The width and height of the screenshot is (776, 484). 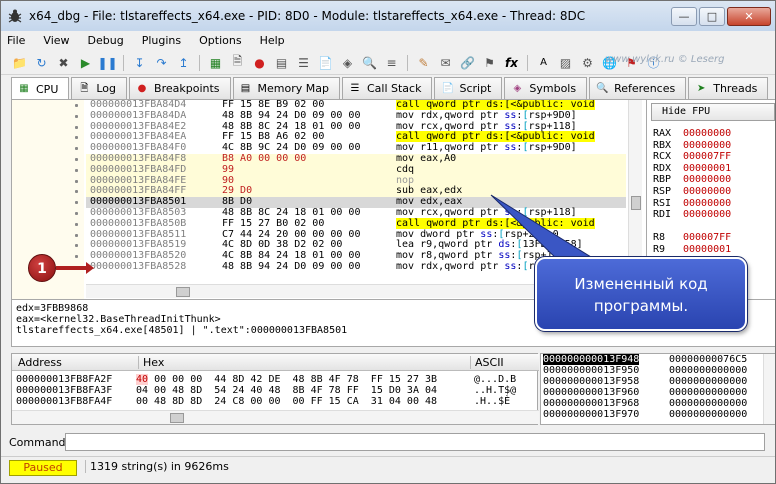 What do you see at coordinates (658, 370) in the screenshot?
I see `stack-row: 000000000013F950 0000000000000` at bounding box center [658, 370].